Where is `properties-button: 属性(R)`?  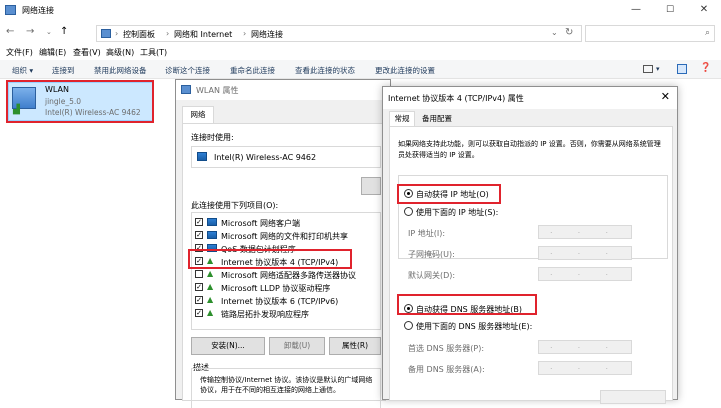 properties-button: 属性(R) is located at coordinates (355, 346).